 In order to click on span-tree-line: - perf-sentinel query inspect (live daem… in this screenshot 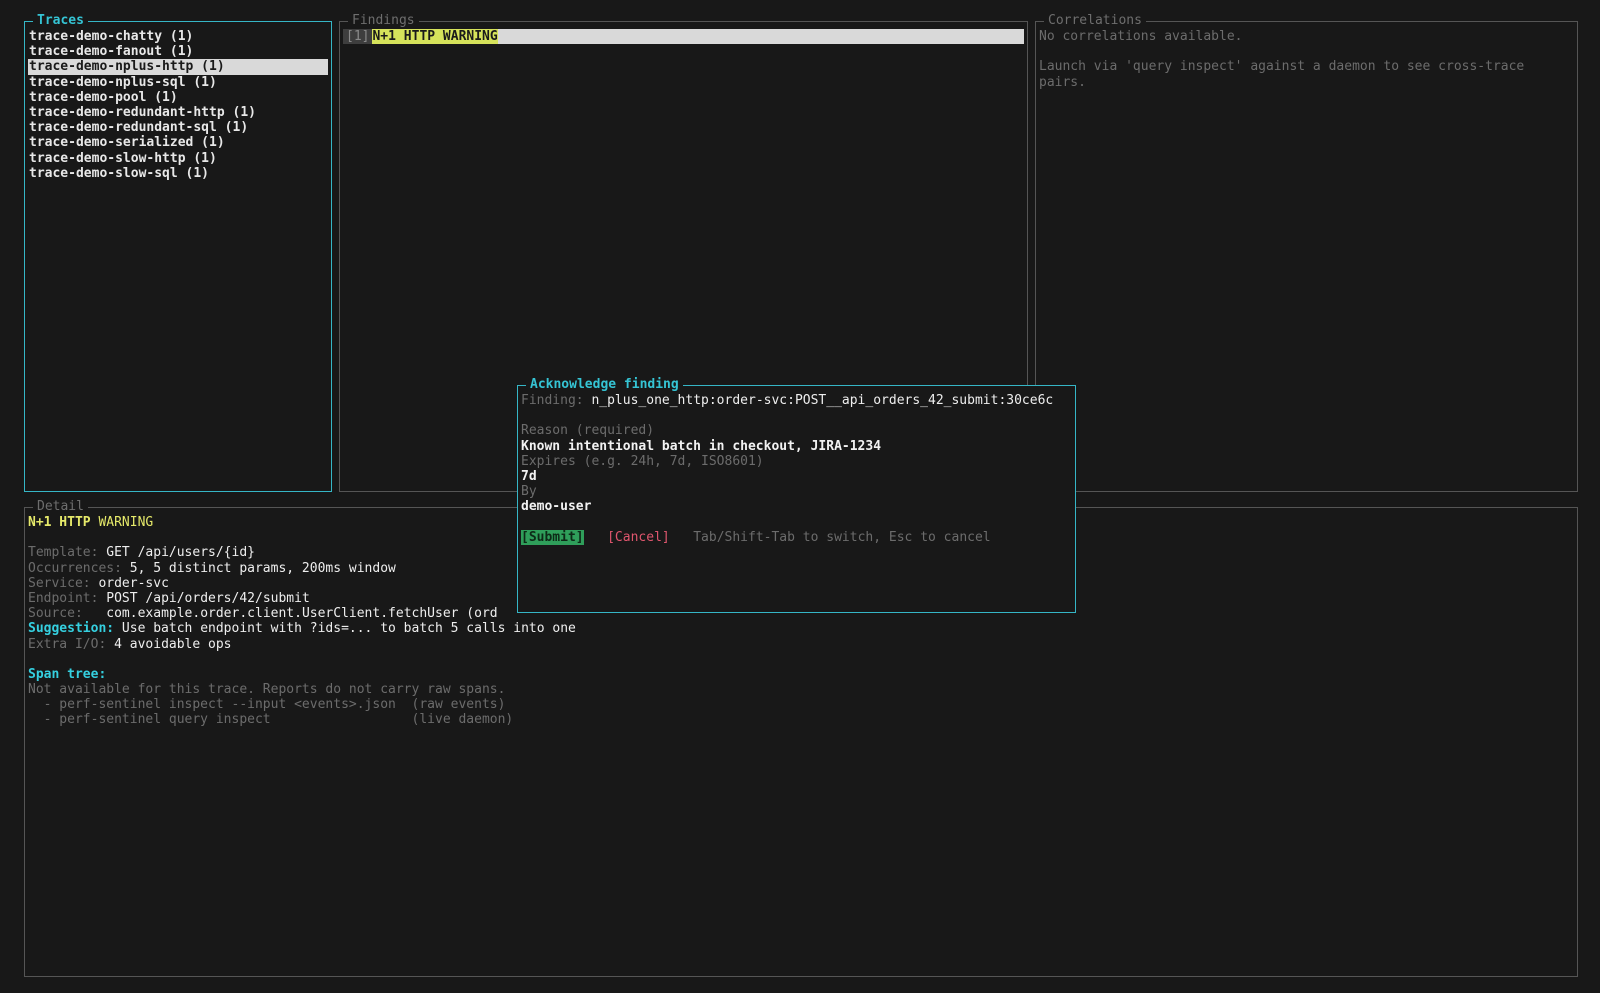, I will do `click(271, 720)`.